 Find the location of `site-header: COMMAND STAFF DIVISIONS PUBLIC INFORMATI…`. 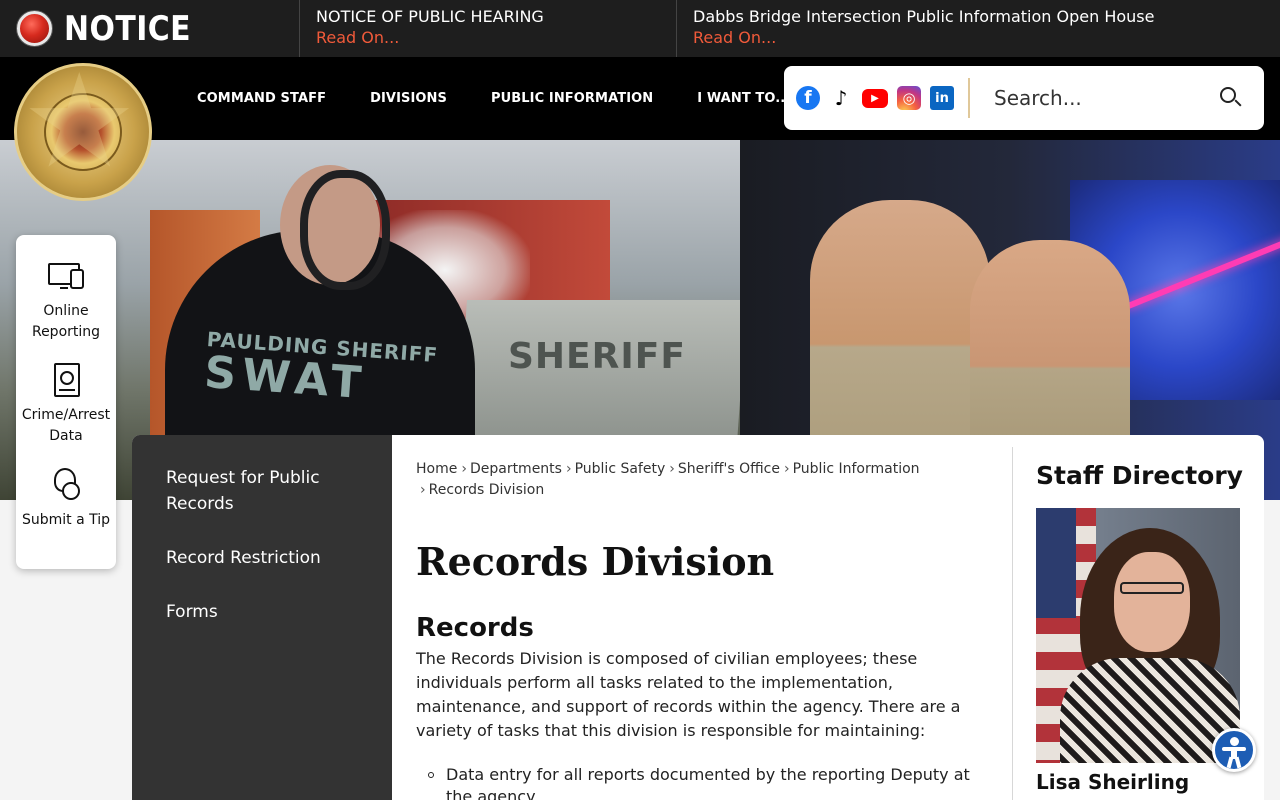

site-header: COMMAND STAFF DIVISIONS PUBLIC INFORMATI… is located at coordinates (640, 98).